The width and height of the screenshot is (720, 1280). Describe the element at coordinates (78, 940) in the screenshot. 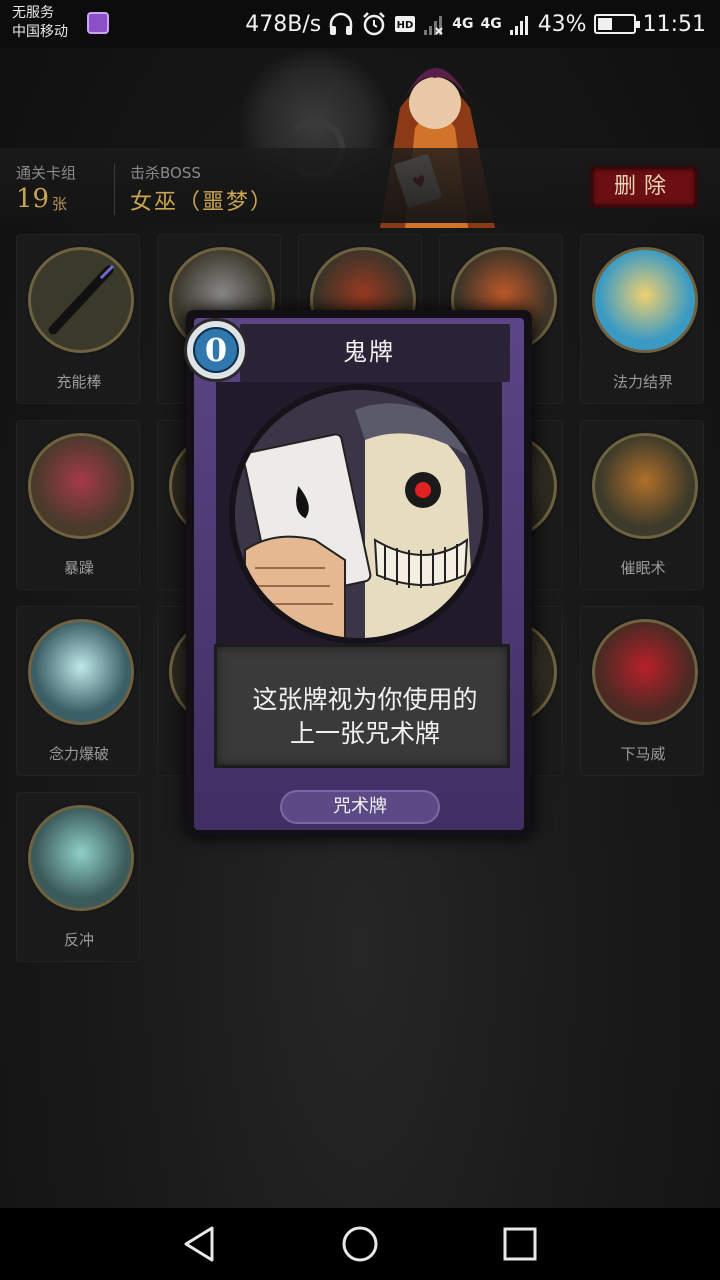

I see `card-tile-label: 反冲` at that location.